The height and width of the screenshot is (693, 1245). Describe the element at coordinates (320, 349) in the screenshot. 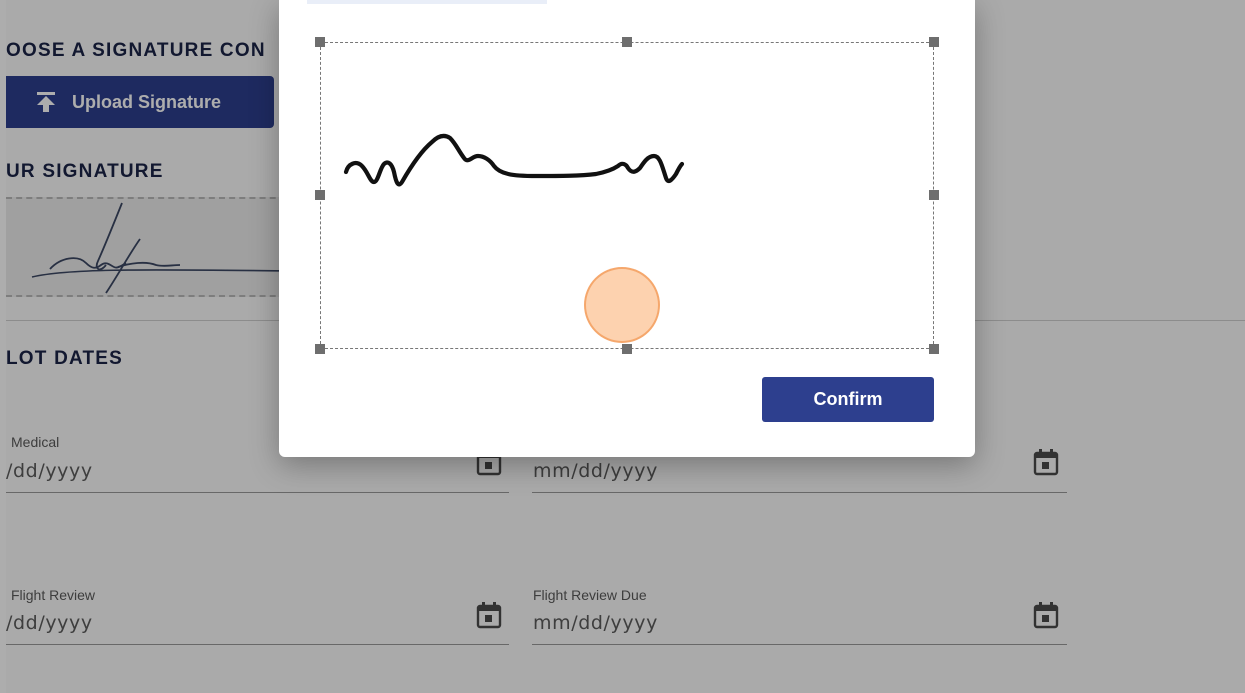

I see `resize-handle-bottom-left` at that location.